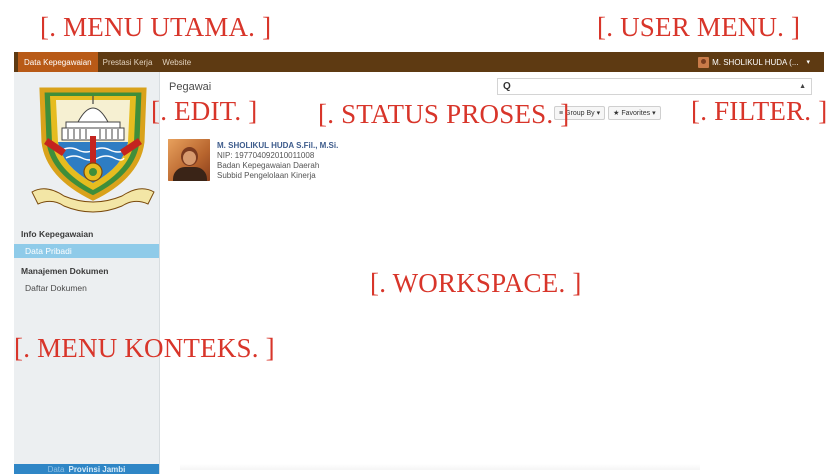  Describe the element at coordinates (57, 234) in the screenshot. I see `sidebar-section-info-kepegawaian: Info Kepegawaian` at that location.